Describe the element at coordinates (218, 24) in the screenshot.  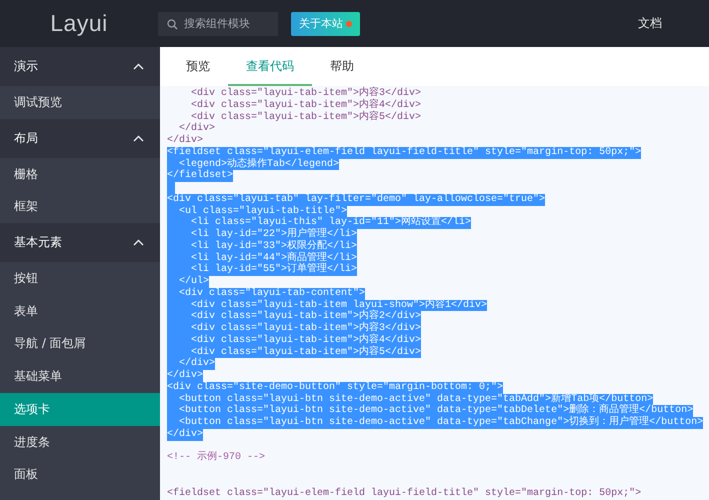
I see `search-field: 搜索组件模块` at that location.